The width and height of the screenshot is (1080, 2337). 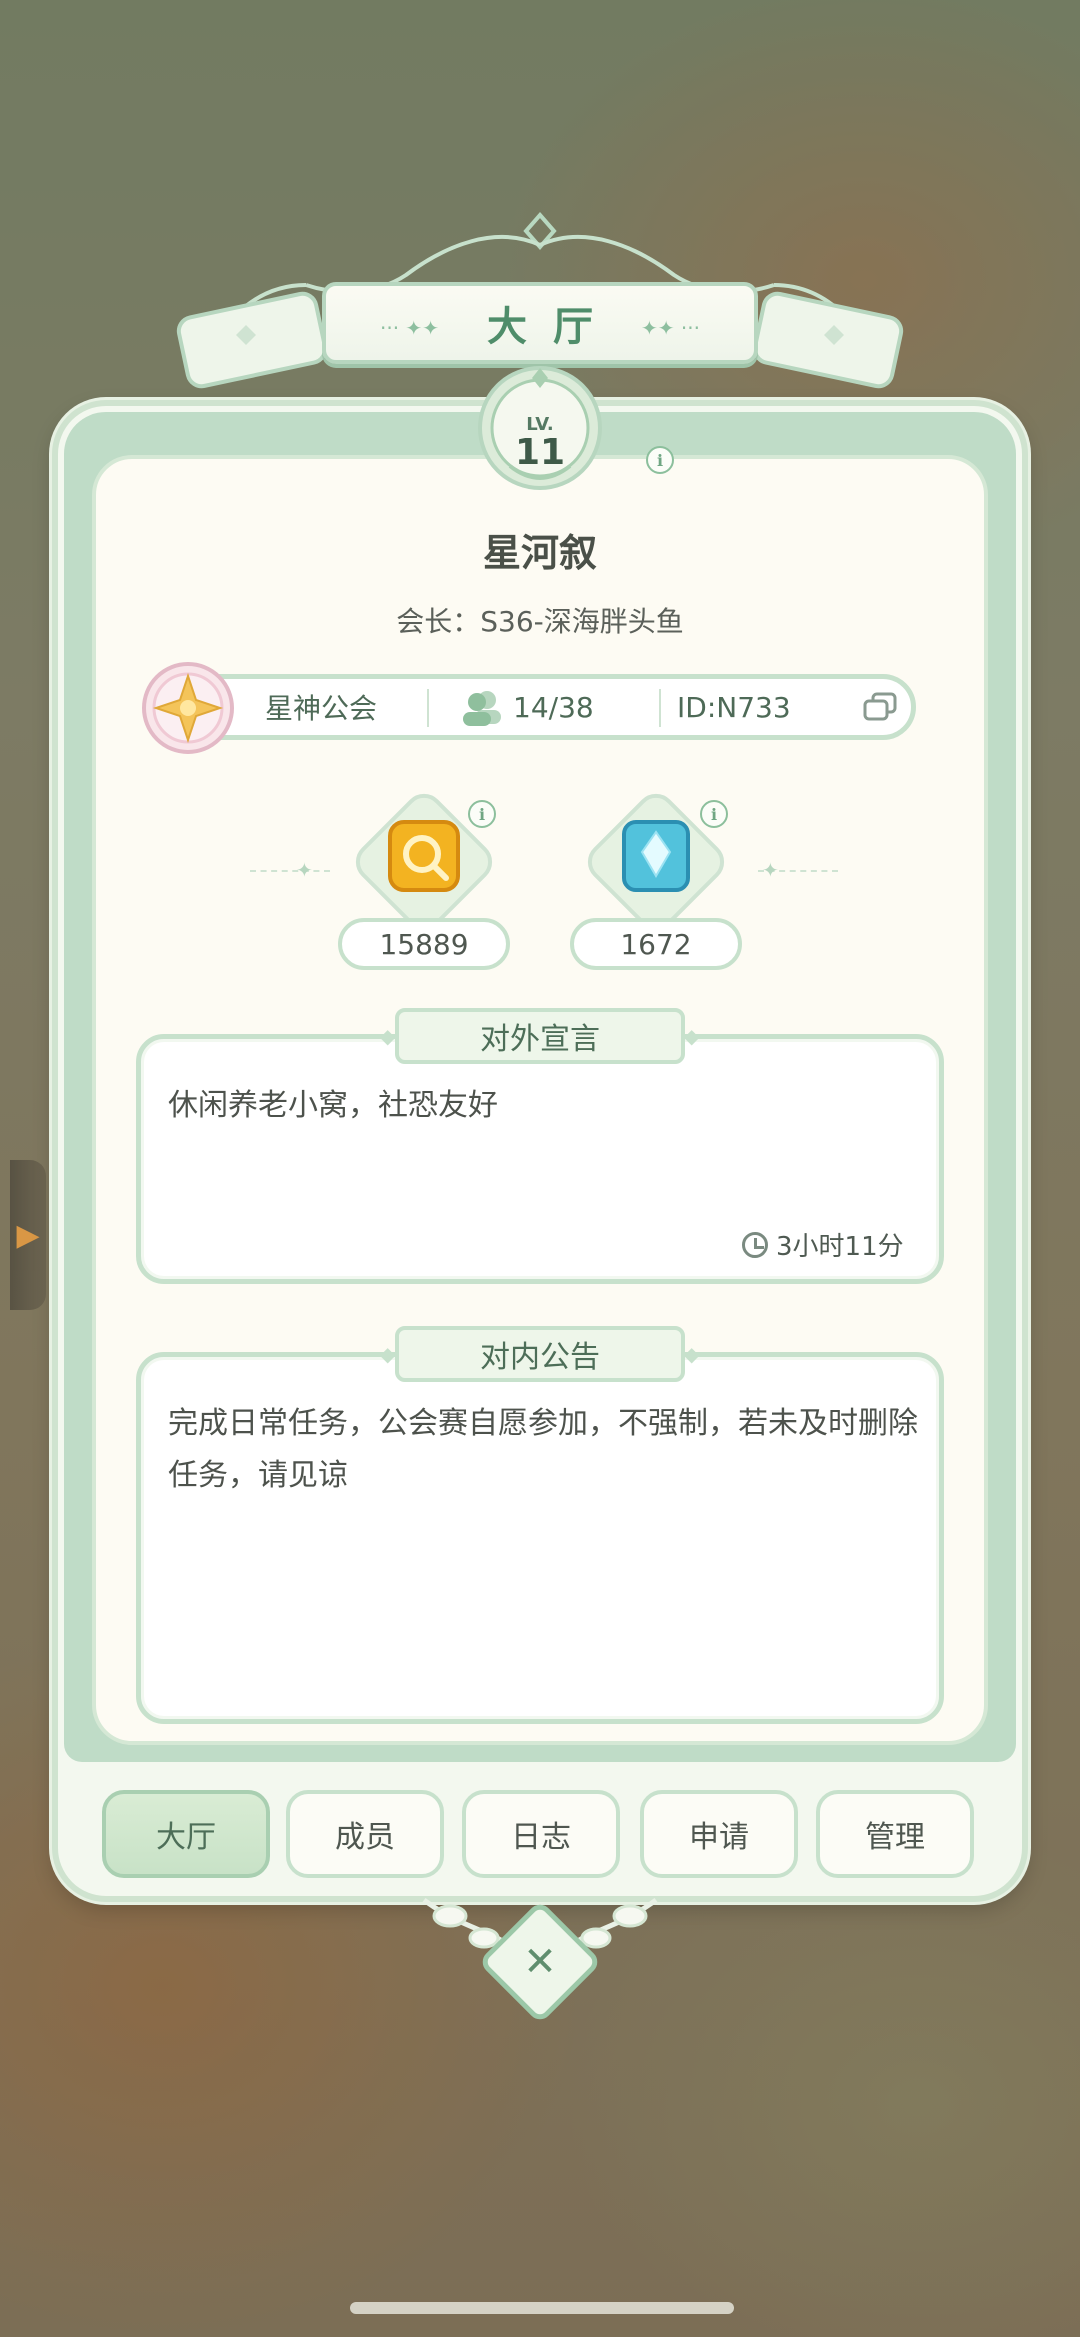 I want to click on tab-logs: 日志, so click(x=541, y=1834).